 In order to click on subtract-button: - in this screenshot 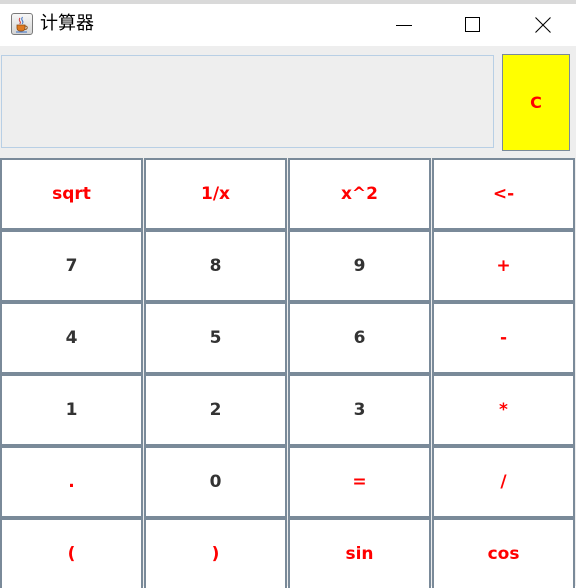, I will do `click(503, 338)`.